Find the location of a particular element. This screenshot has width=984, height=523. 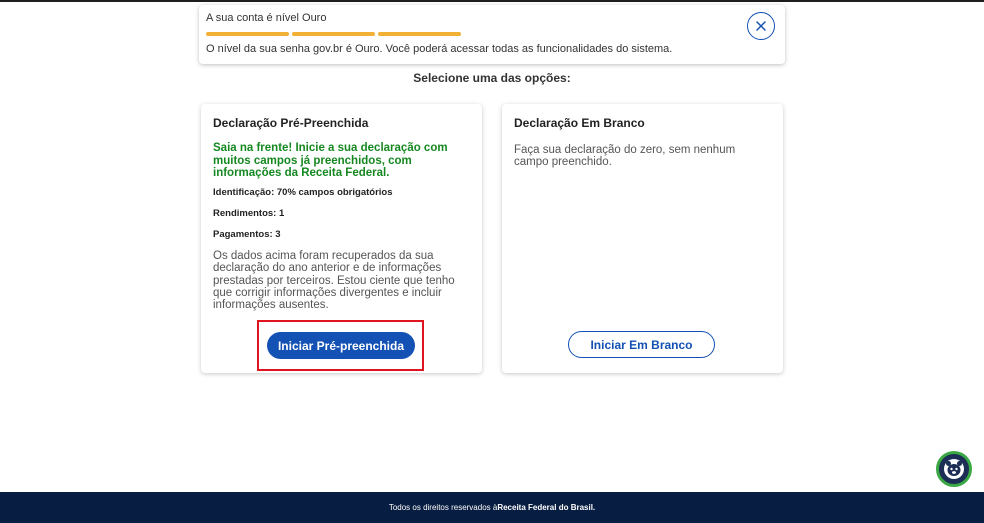

income-stat: Rendimentos: 1 is located at coordinates (249, 213).